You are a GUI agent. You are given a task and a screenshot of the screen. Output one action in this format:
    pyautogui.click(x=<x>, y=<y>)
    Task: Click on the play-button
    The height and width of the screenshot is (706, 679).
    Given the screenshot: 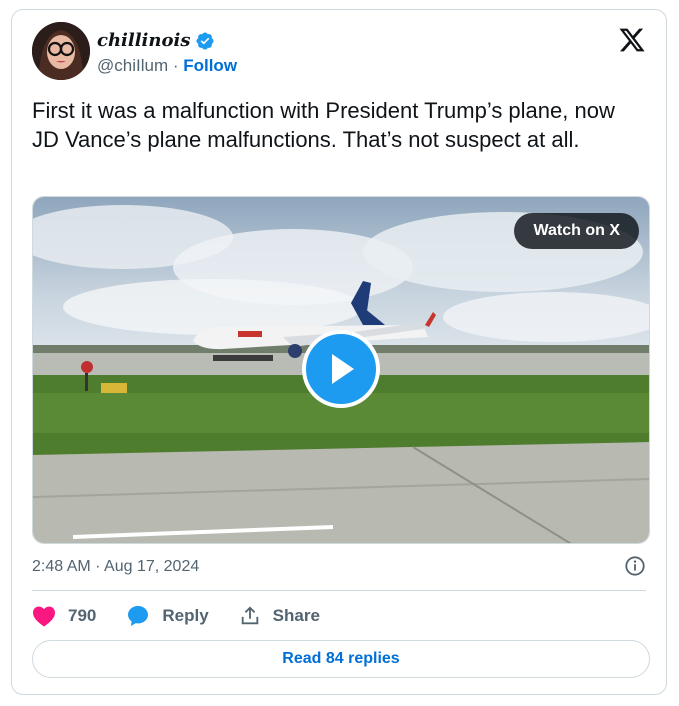 What is the action you would take?
    pyautogui.click(x=341, y=369)
    